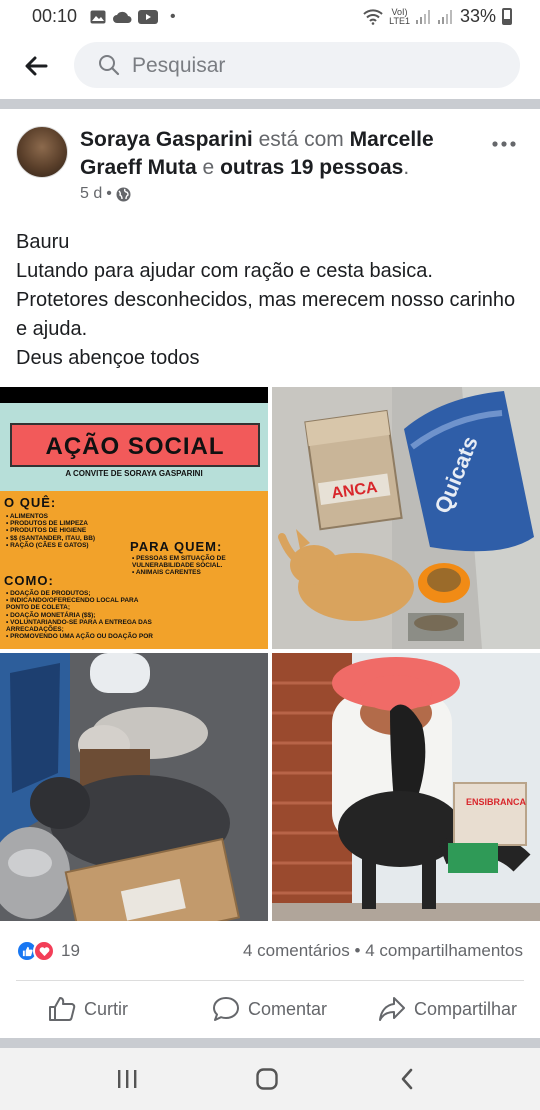 Image resolution: width=540 pixels, height=1110 pixels. I want to click on comment-label: Comentar, so click(288, 1008).